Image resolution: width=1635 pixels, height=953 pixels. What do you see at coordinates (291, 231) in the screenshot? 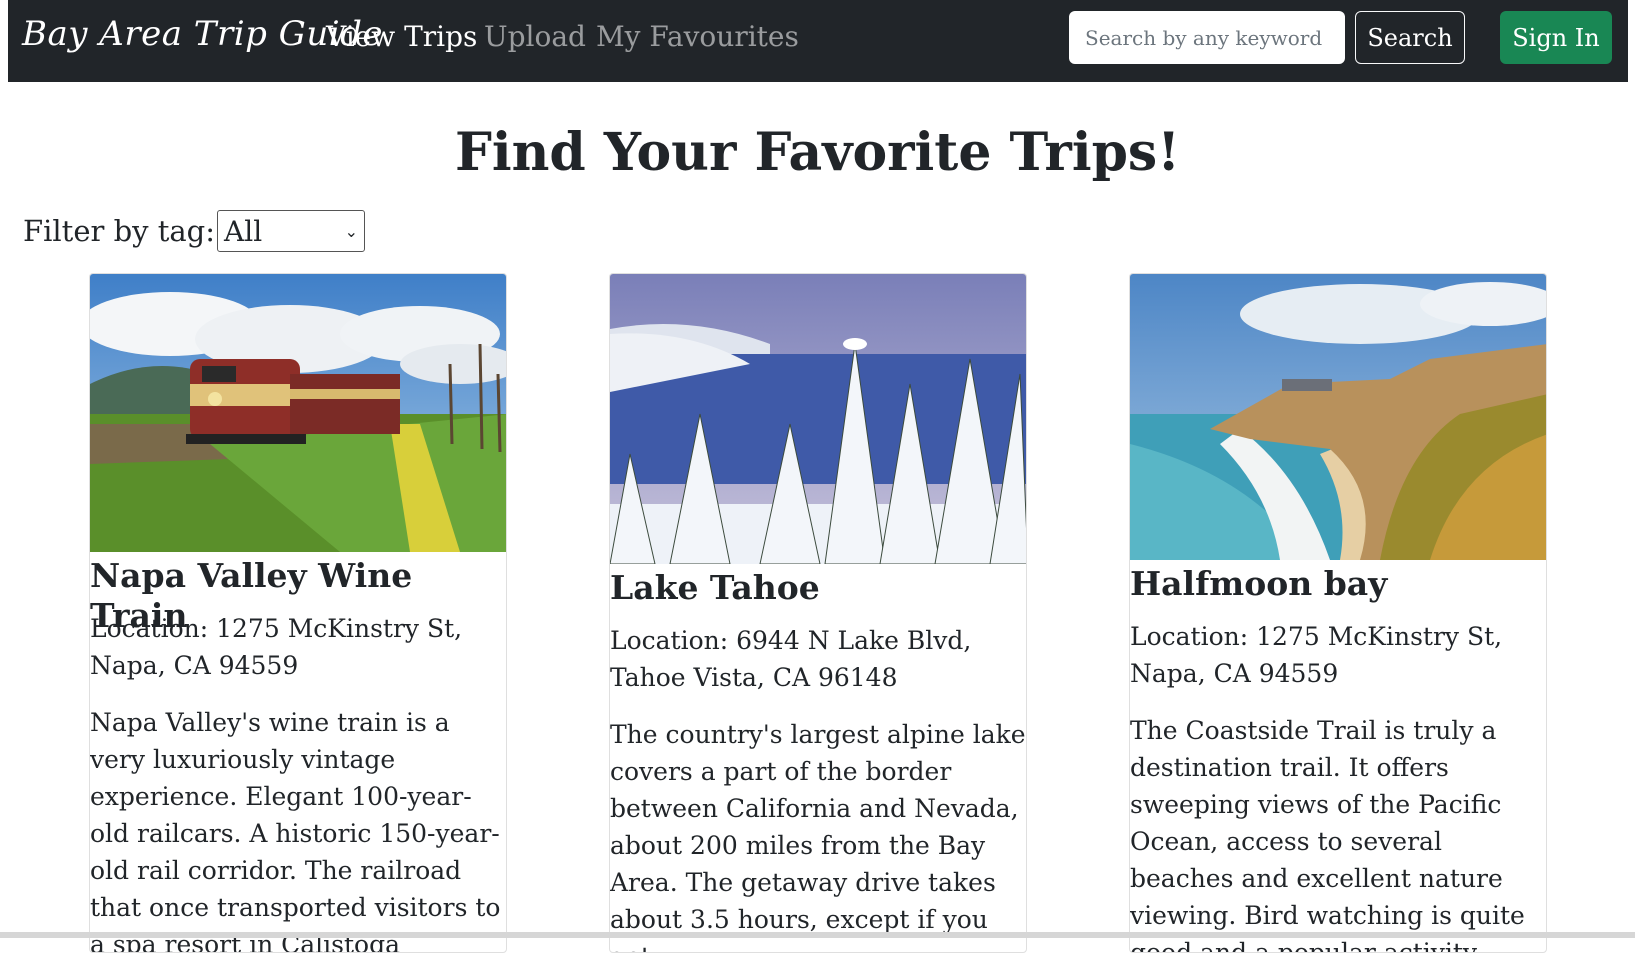
I see `tag-filter-select: All ⌄` at bounding box center [291, 231].